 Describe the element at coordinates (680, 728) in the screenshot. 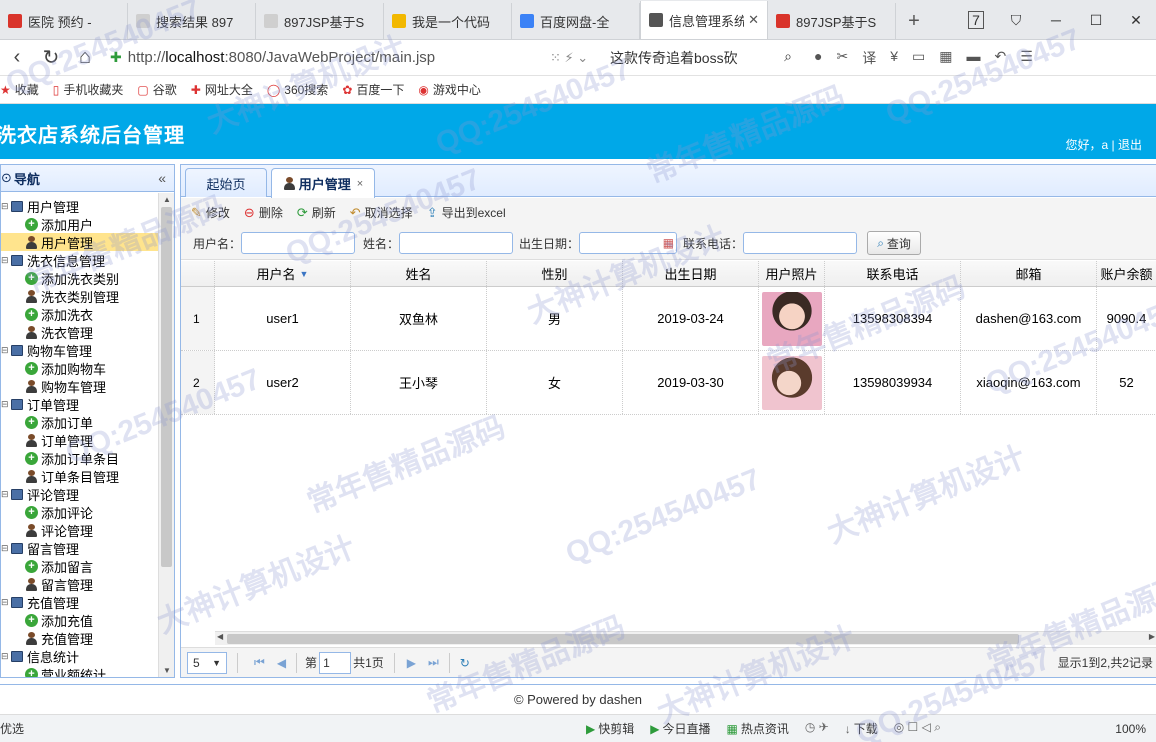

I see `status-item-live: ▶ 今日直播` at that location.